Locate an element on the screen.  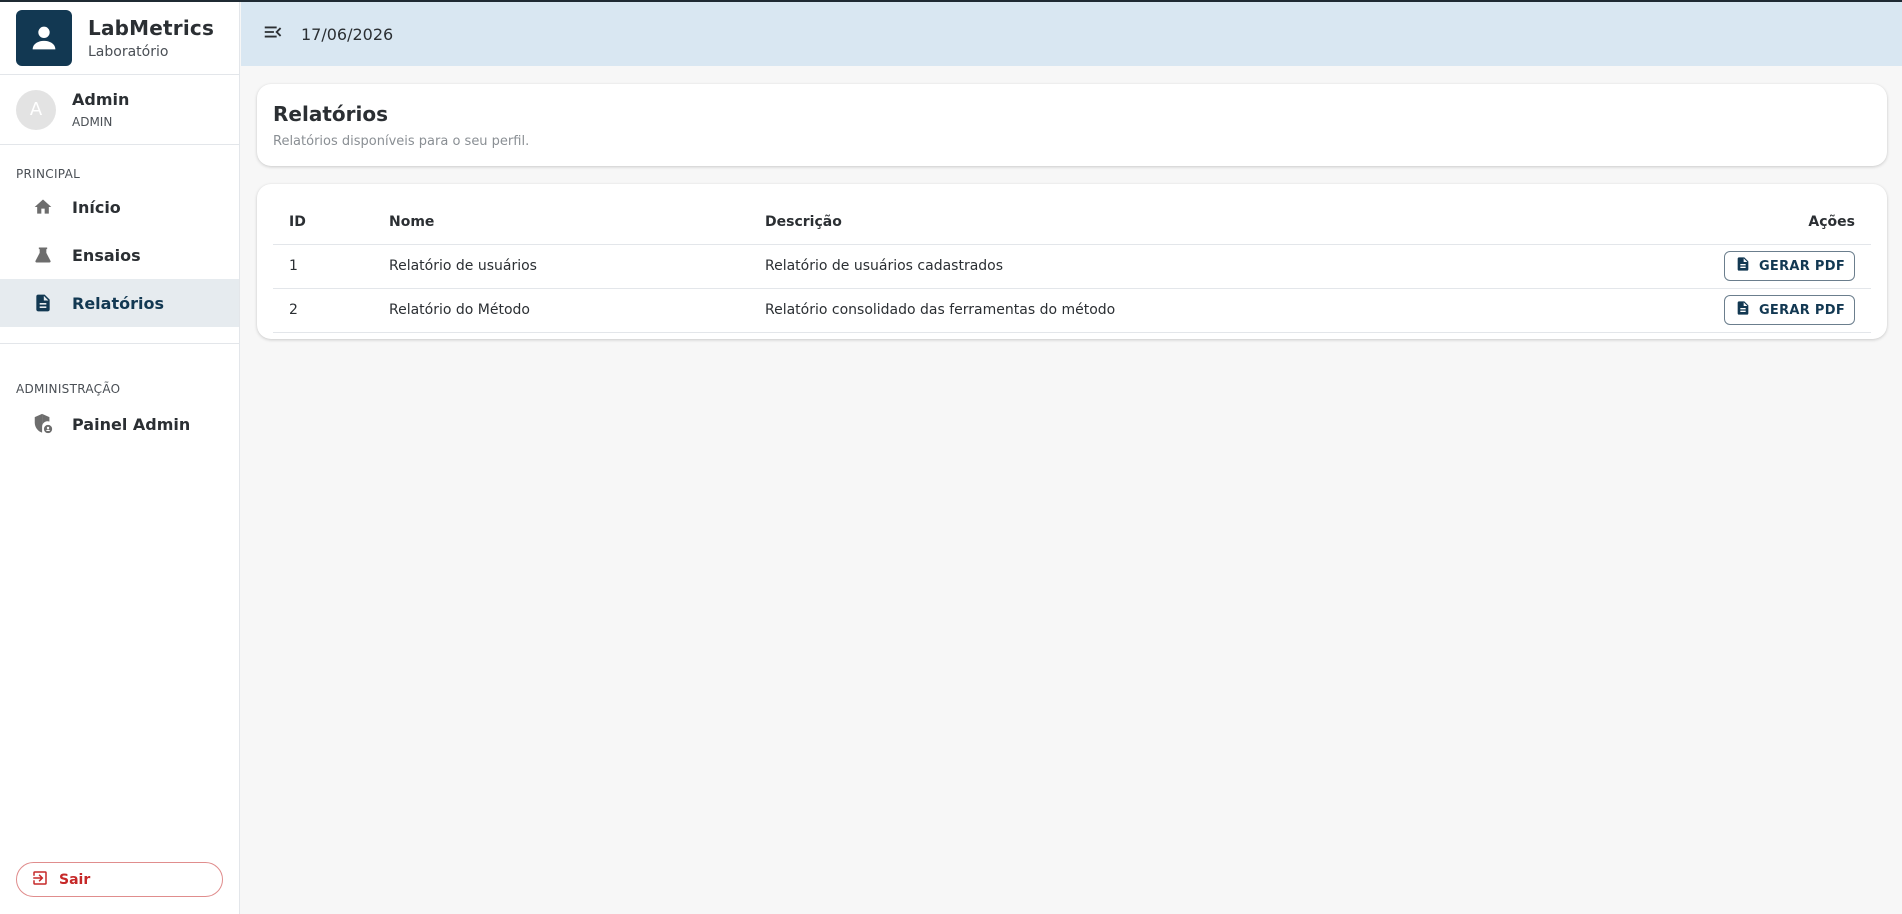
column-header-actions: Ações is located at coordinates (1698, 222).